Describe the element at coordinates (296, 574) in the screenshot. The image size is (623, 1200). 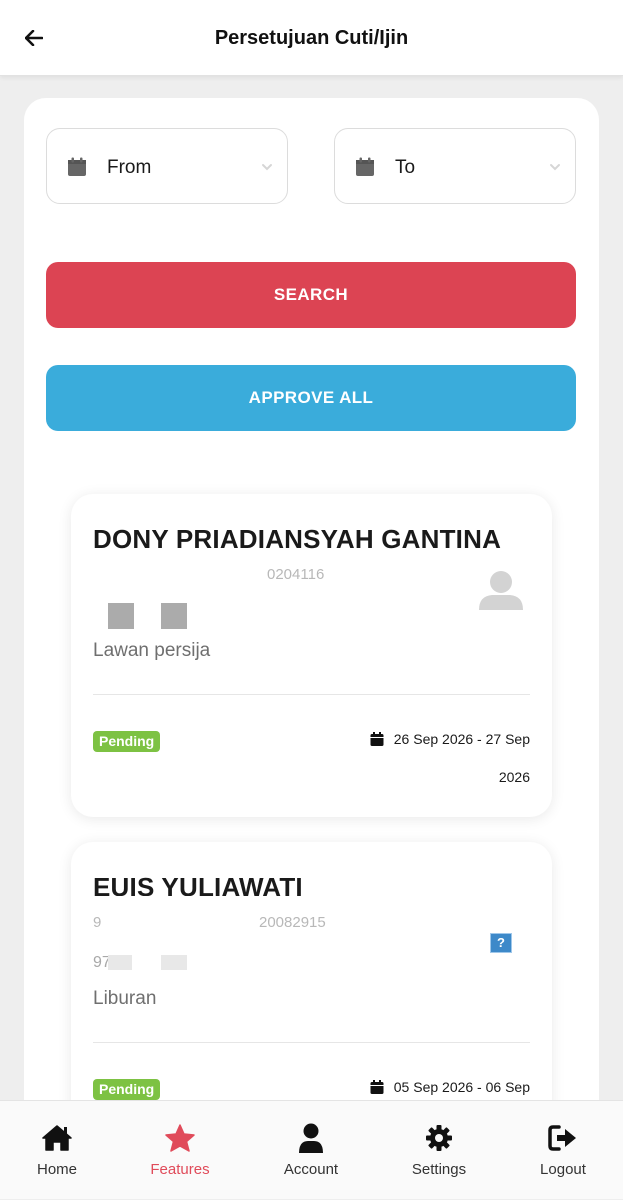
I see `employee-id: 0204116` at that location.